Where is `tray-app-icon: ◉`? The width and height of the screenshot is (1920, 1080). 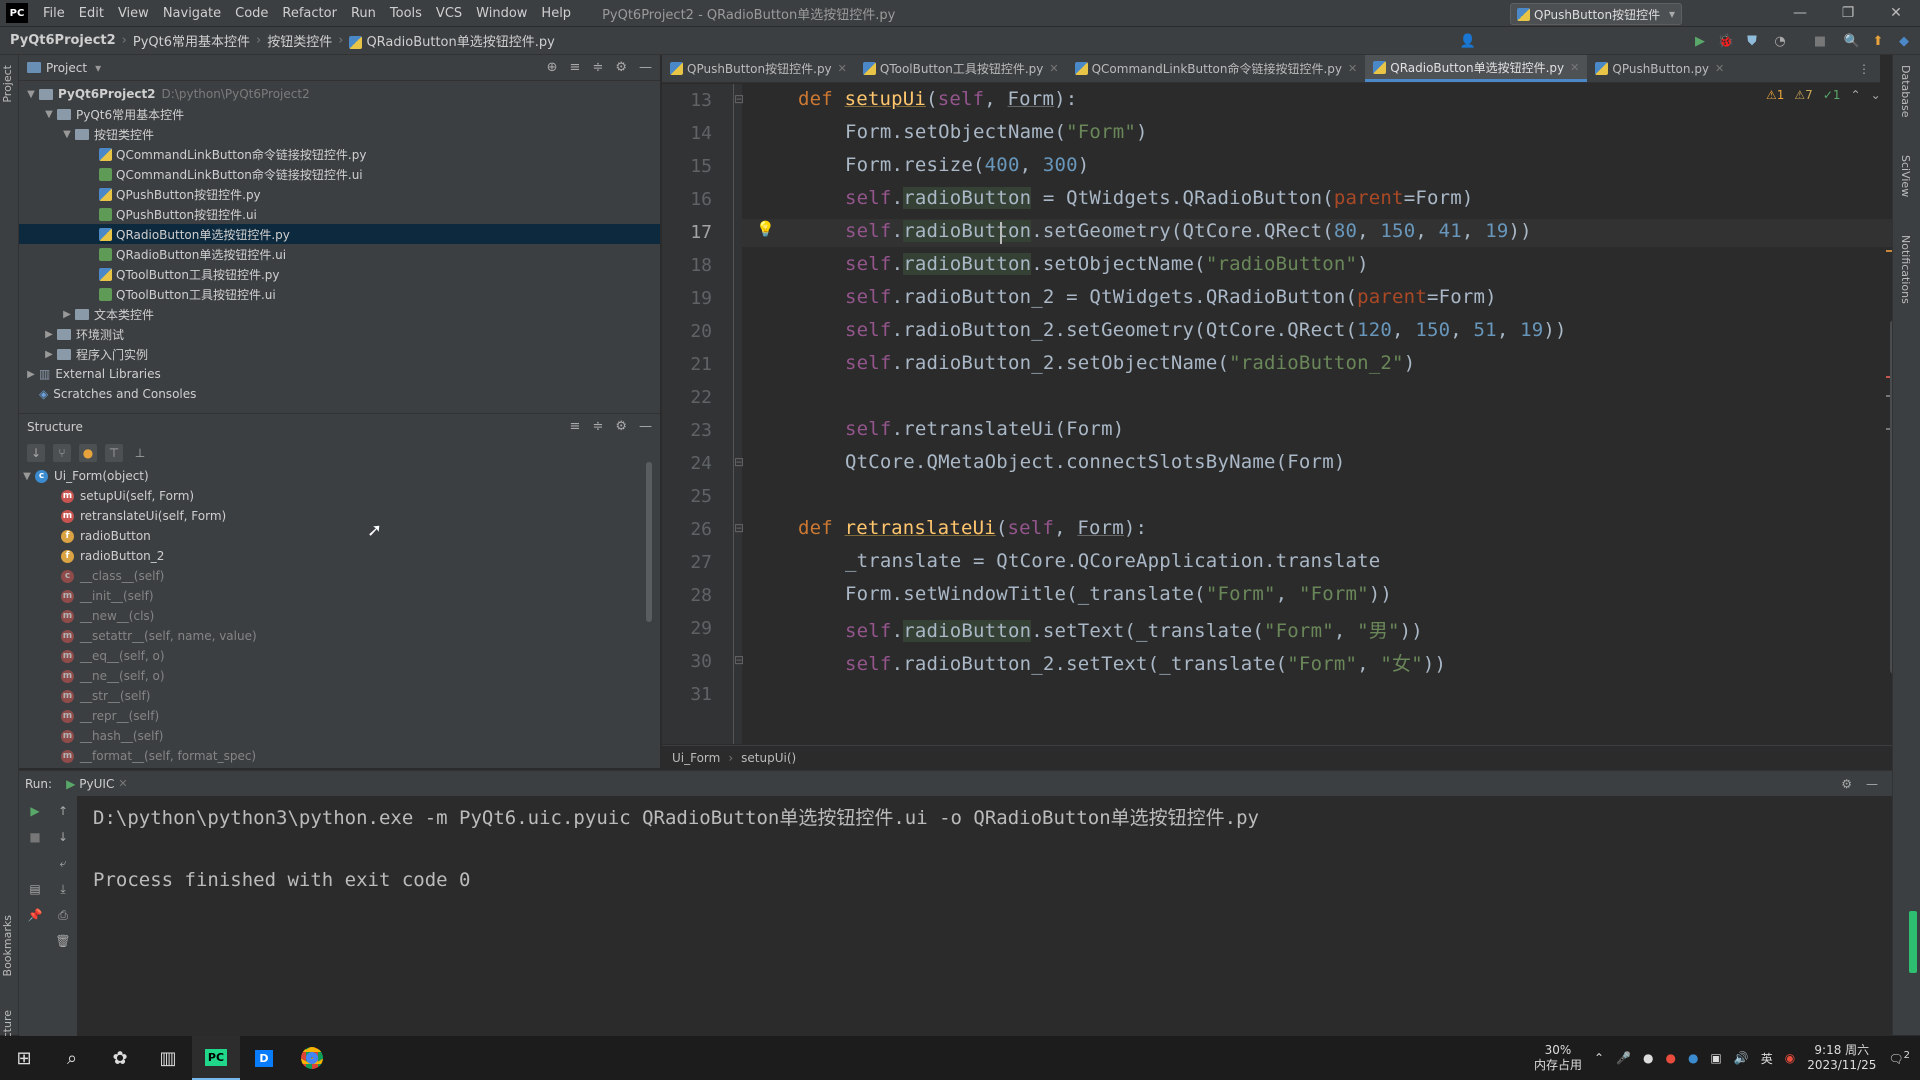
tray-app-icon: ◉ is located at coordinates (1790, 1058).